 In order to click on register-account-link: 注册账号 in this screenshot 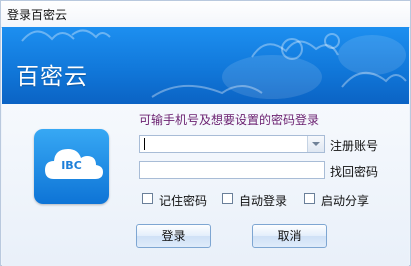, I will do `click(354, 145)`.